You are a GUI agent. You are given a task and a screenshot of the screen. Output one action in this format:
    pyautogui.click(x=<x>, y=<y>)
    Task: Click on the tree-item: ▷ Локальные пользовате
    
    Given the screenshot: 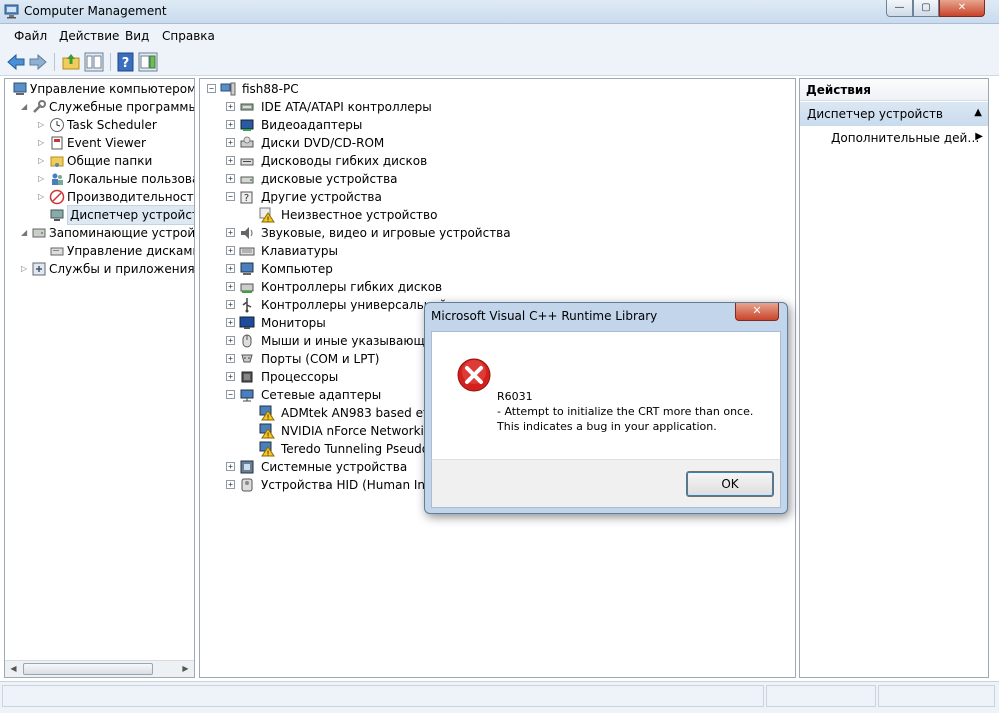 What is the action you would take?
    pyautogui.click(x=99, y=179)
    